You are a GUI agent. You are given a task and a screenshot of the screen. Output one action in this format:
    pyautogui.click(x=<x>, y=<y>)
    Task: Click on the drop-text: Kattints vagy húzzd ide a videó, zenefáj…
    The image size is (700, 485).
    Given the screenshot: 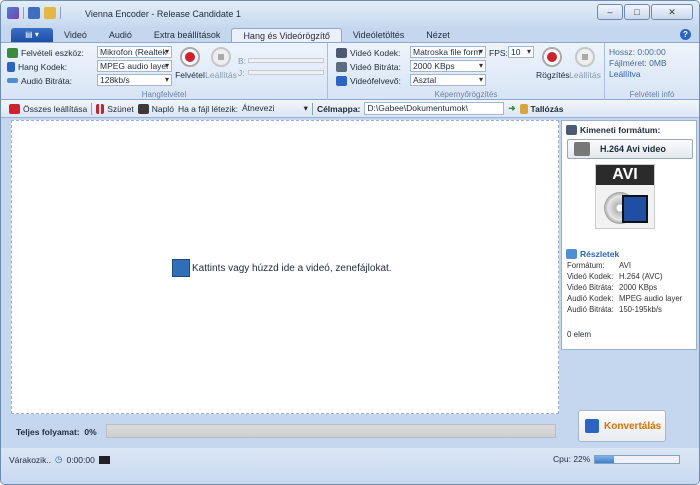 What is the action you would take?
    pyautogui.click(x=292, y=268)
    